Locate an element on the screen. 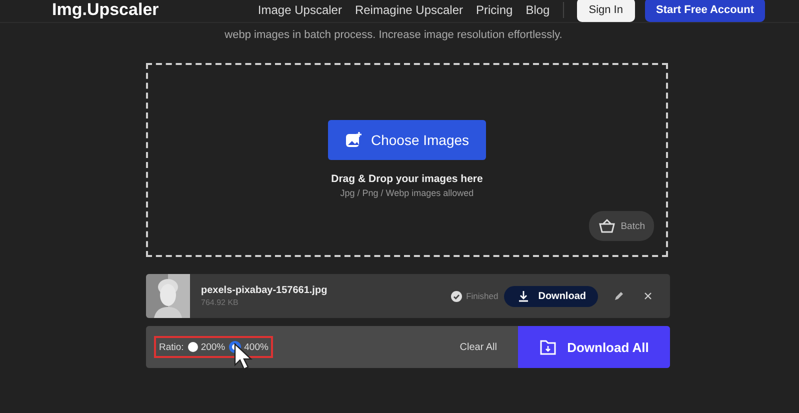 This screenshot has width=799, height=413. nav-link: Reimagine Upscaler is located at coordinates (409, 10).